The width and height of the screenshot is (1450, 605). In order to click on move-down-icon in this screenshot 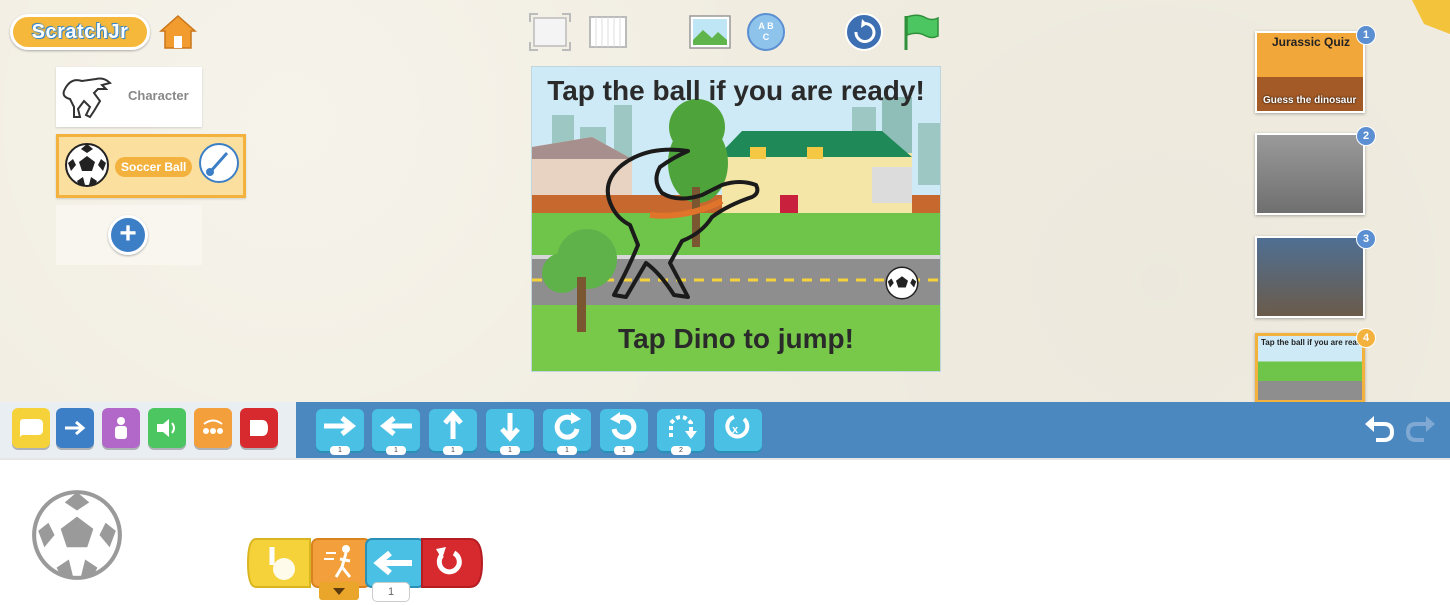, I will do `click(510, 427)`.